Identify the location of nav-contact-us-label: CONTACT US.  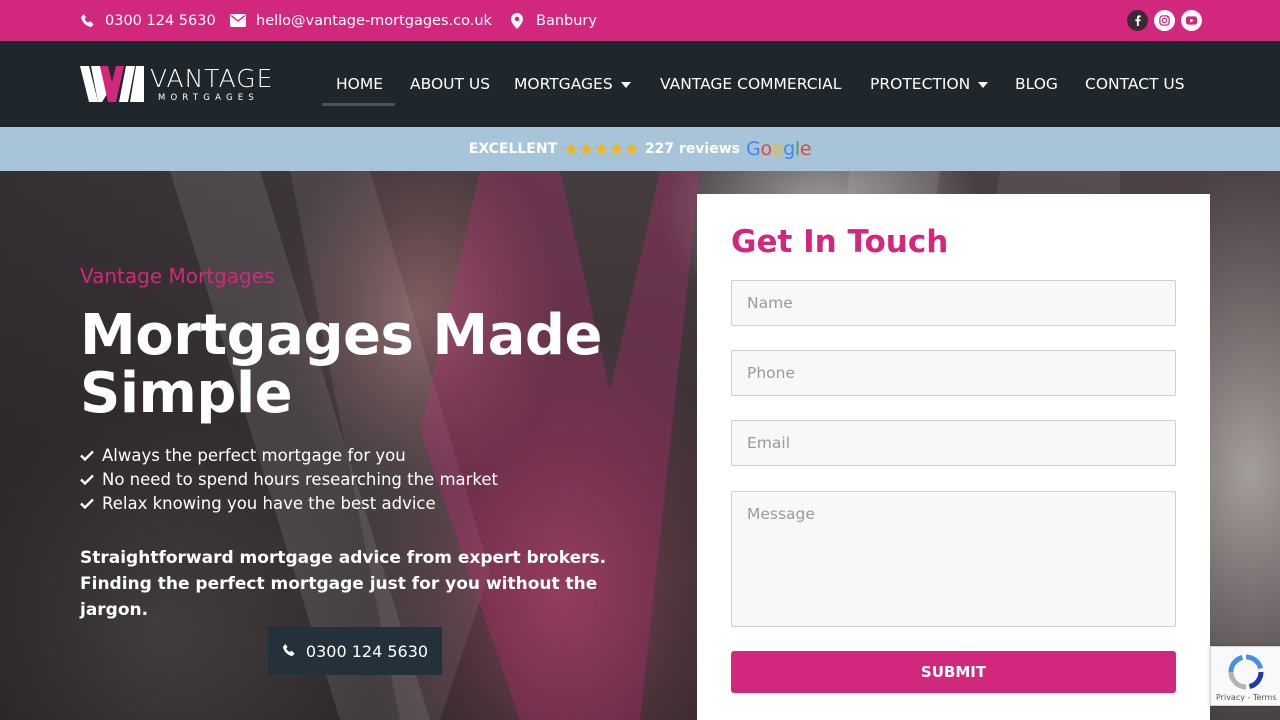
(1135, 84).